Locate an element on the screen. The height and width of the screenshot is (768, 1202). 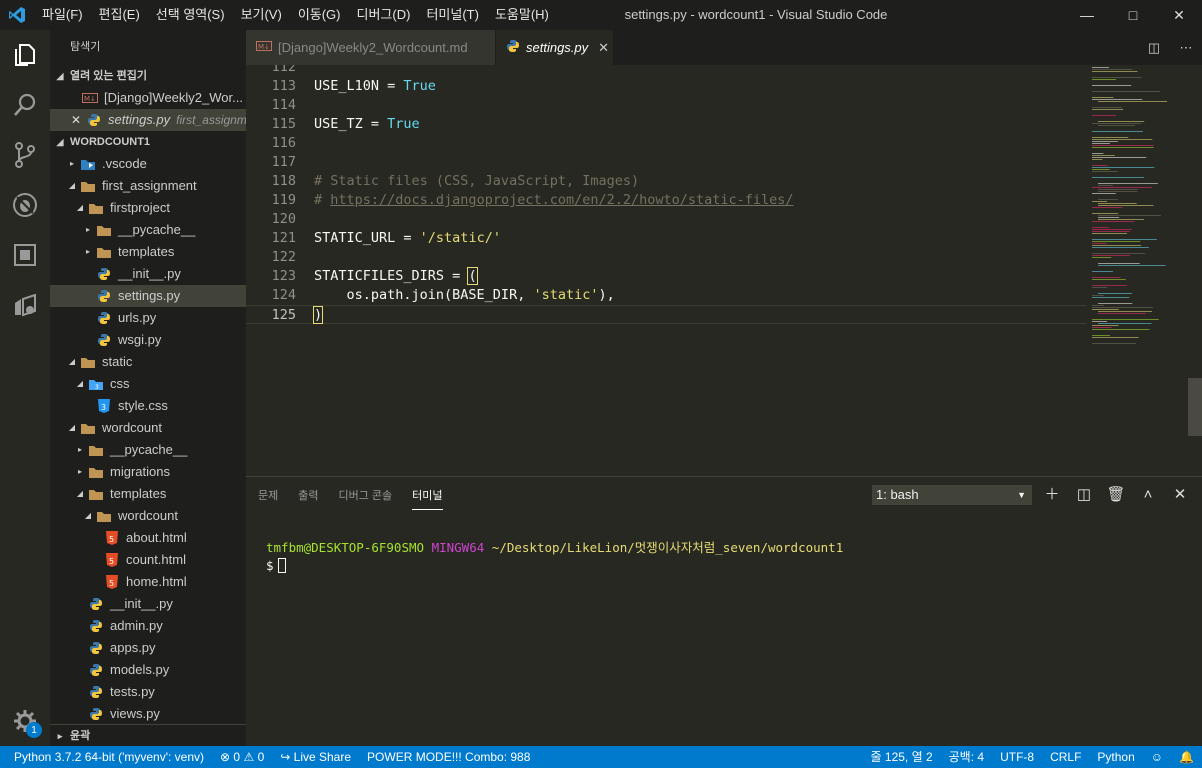
bell-icon: 🔔 is located at coordinates (1186, 757).